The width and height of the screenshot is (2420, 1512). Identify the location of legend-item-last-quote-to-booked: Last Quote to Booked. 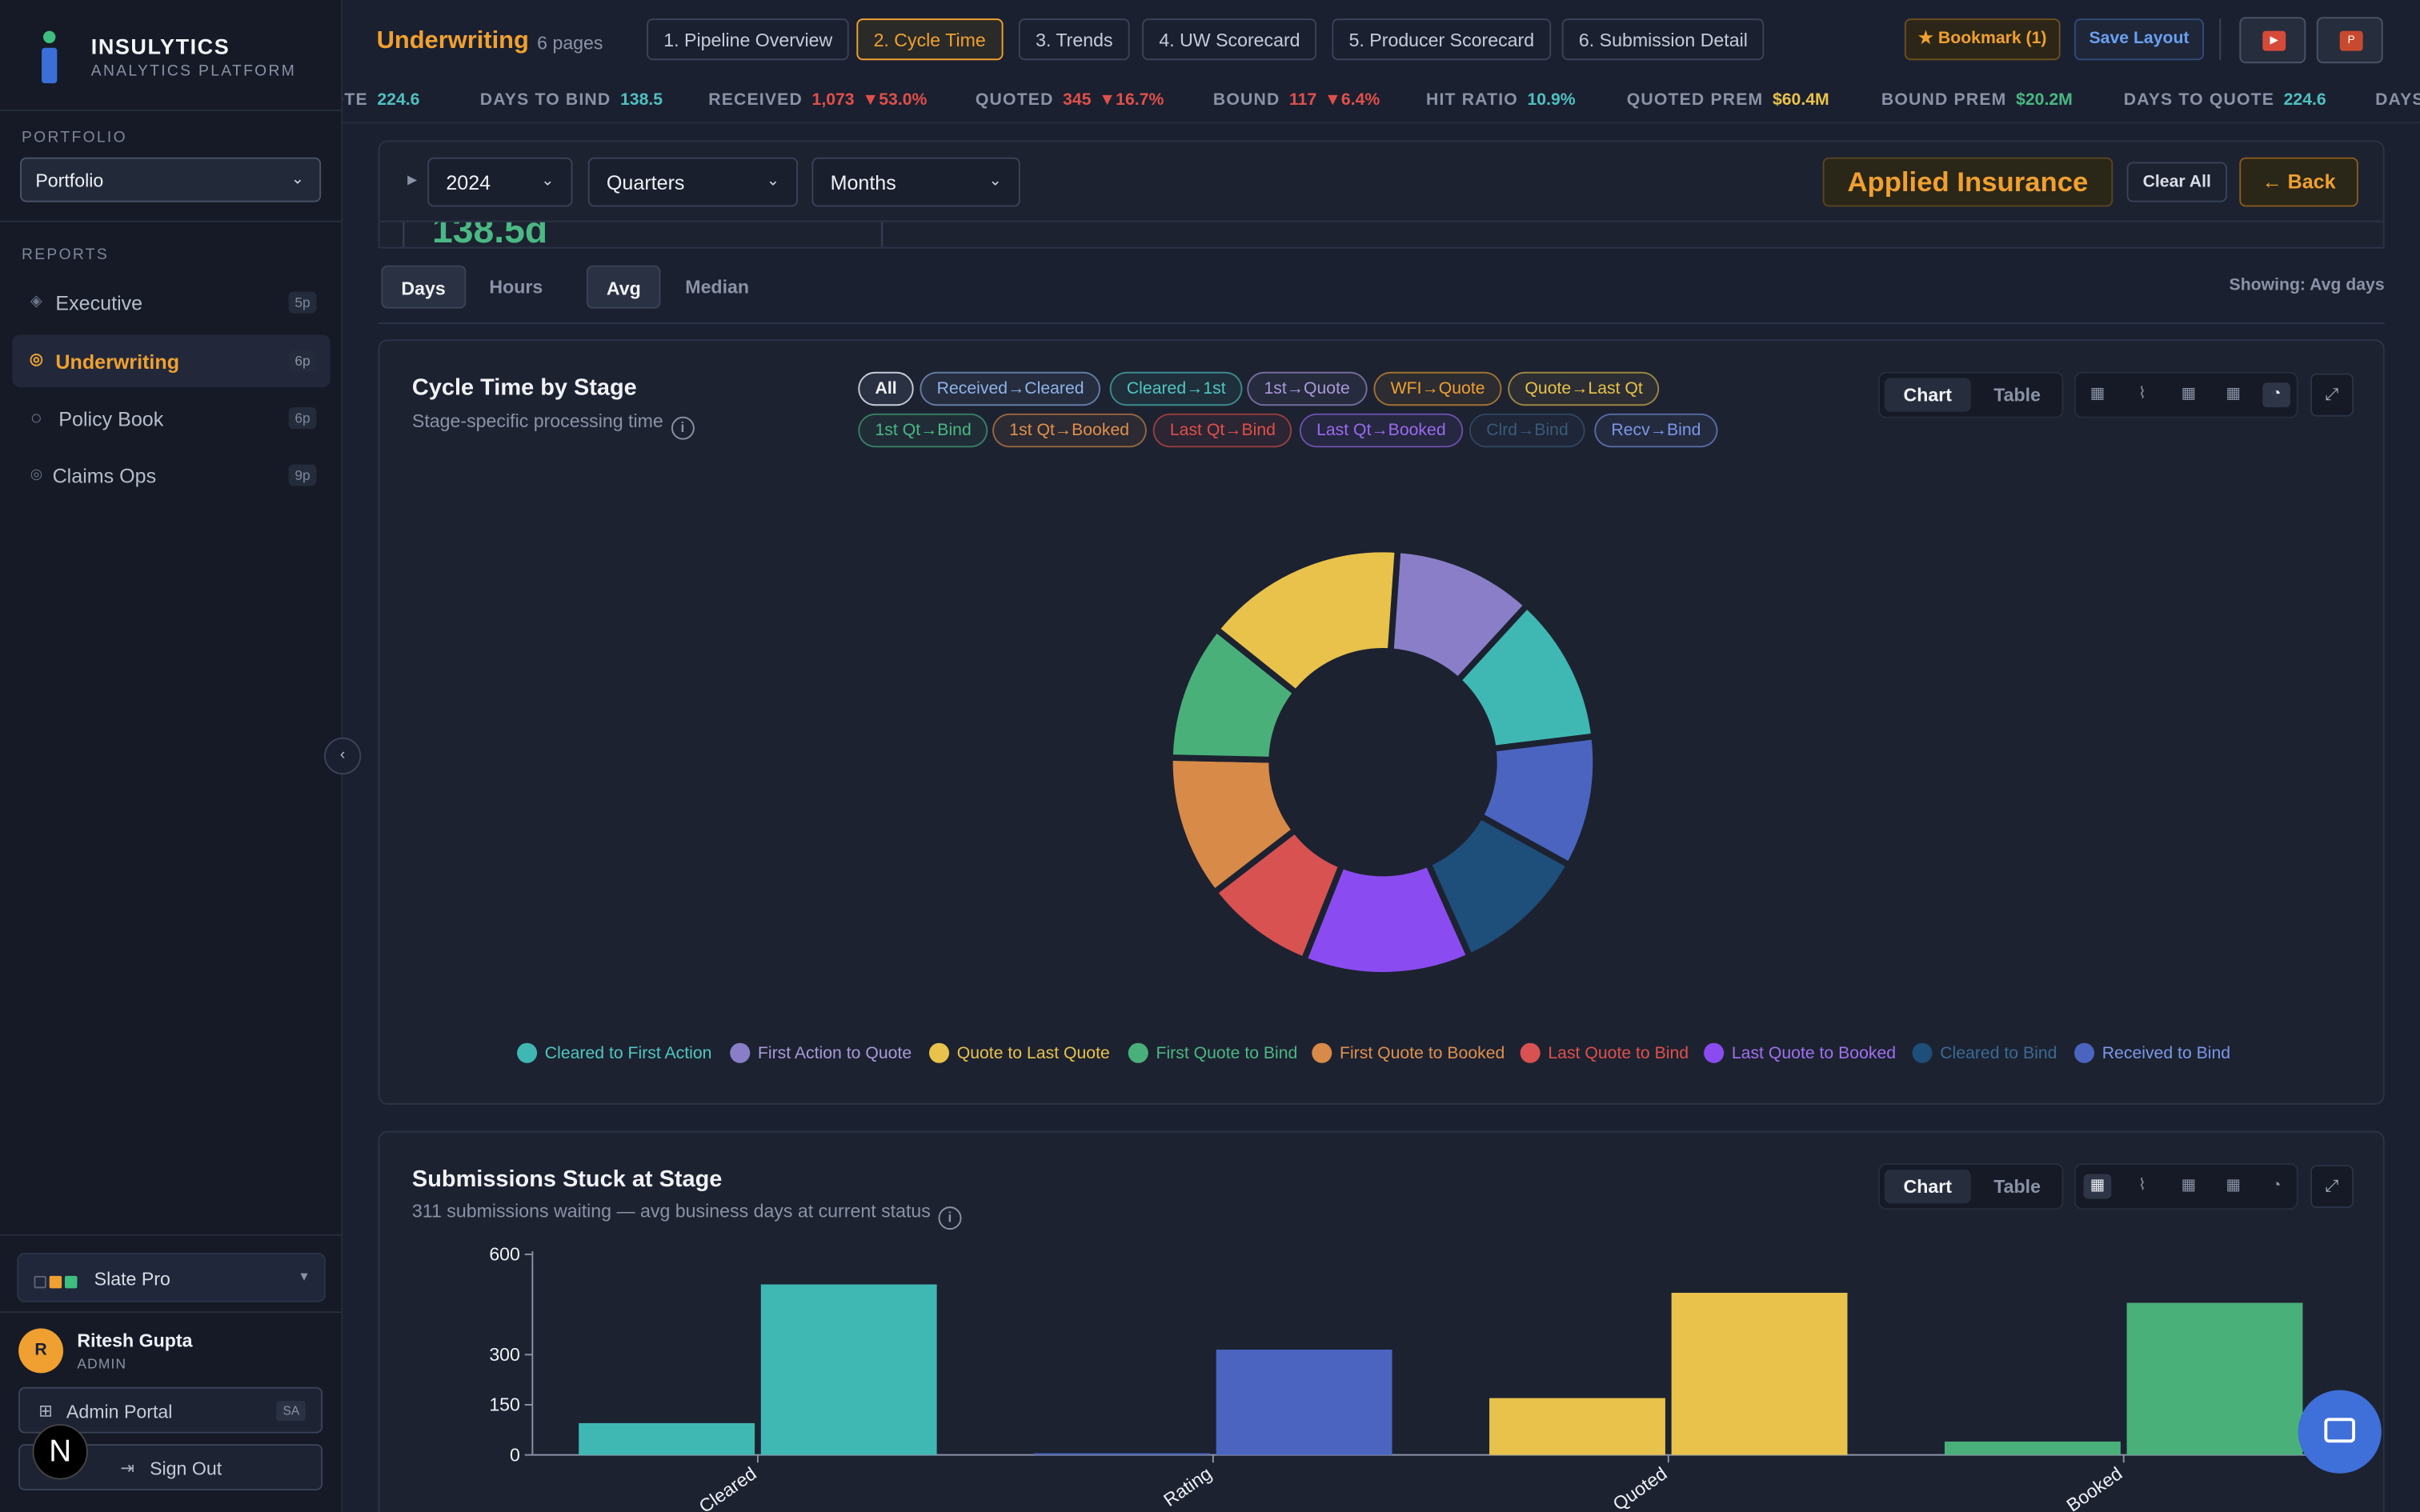
(1800, 1052).